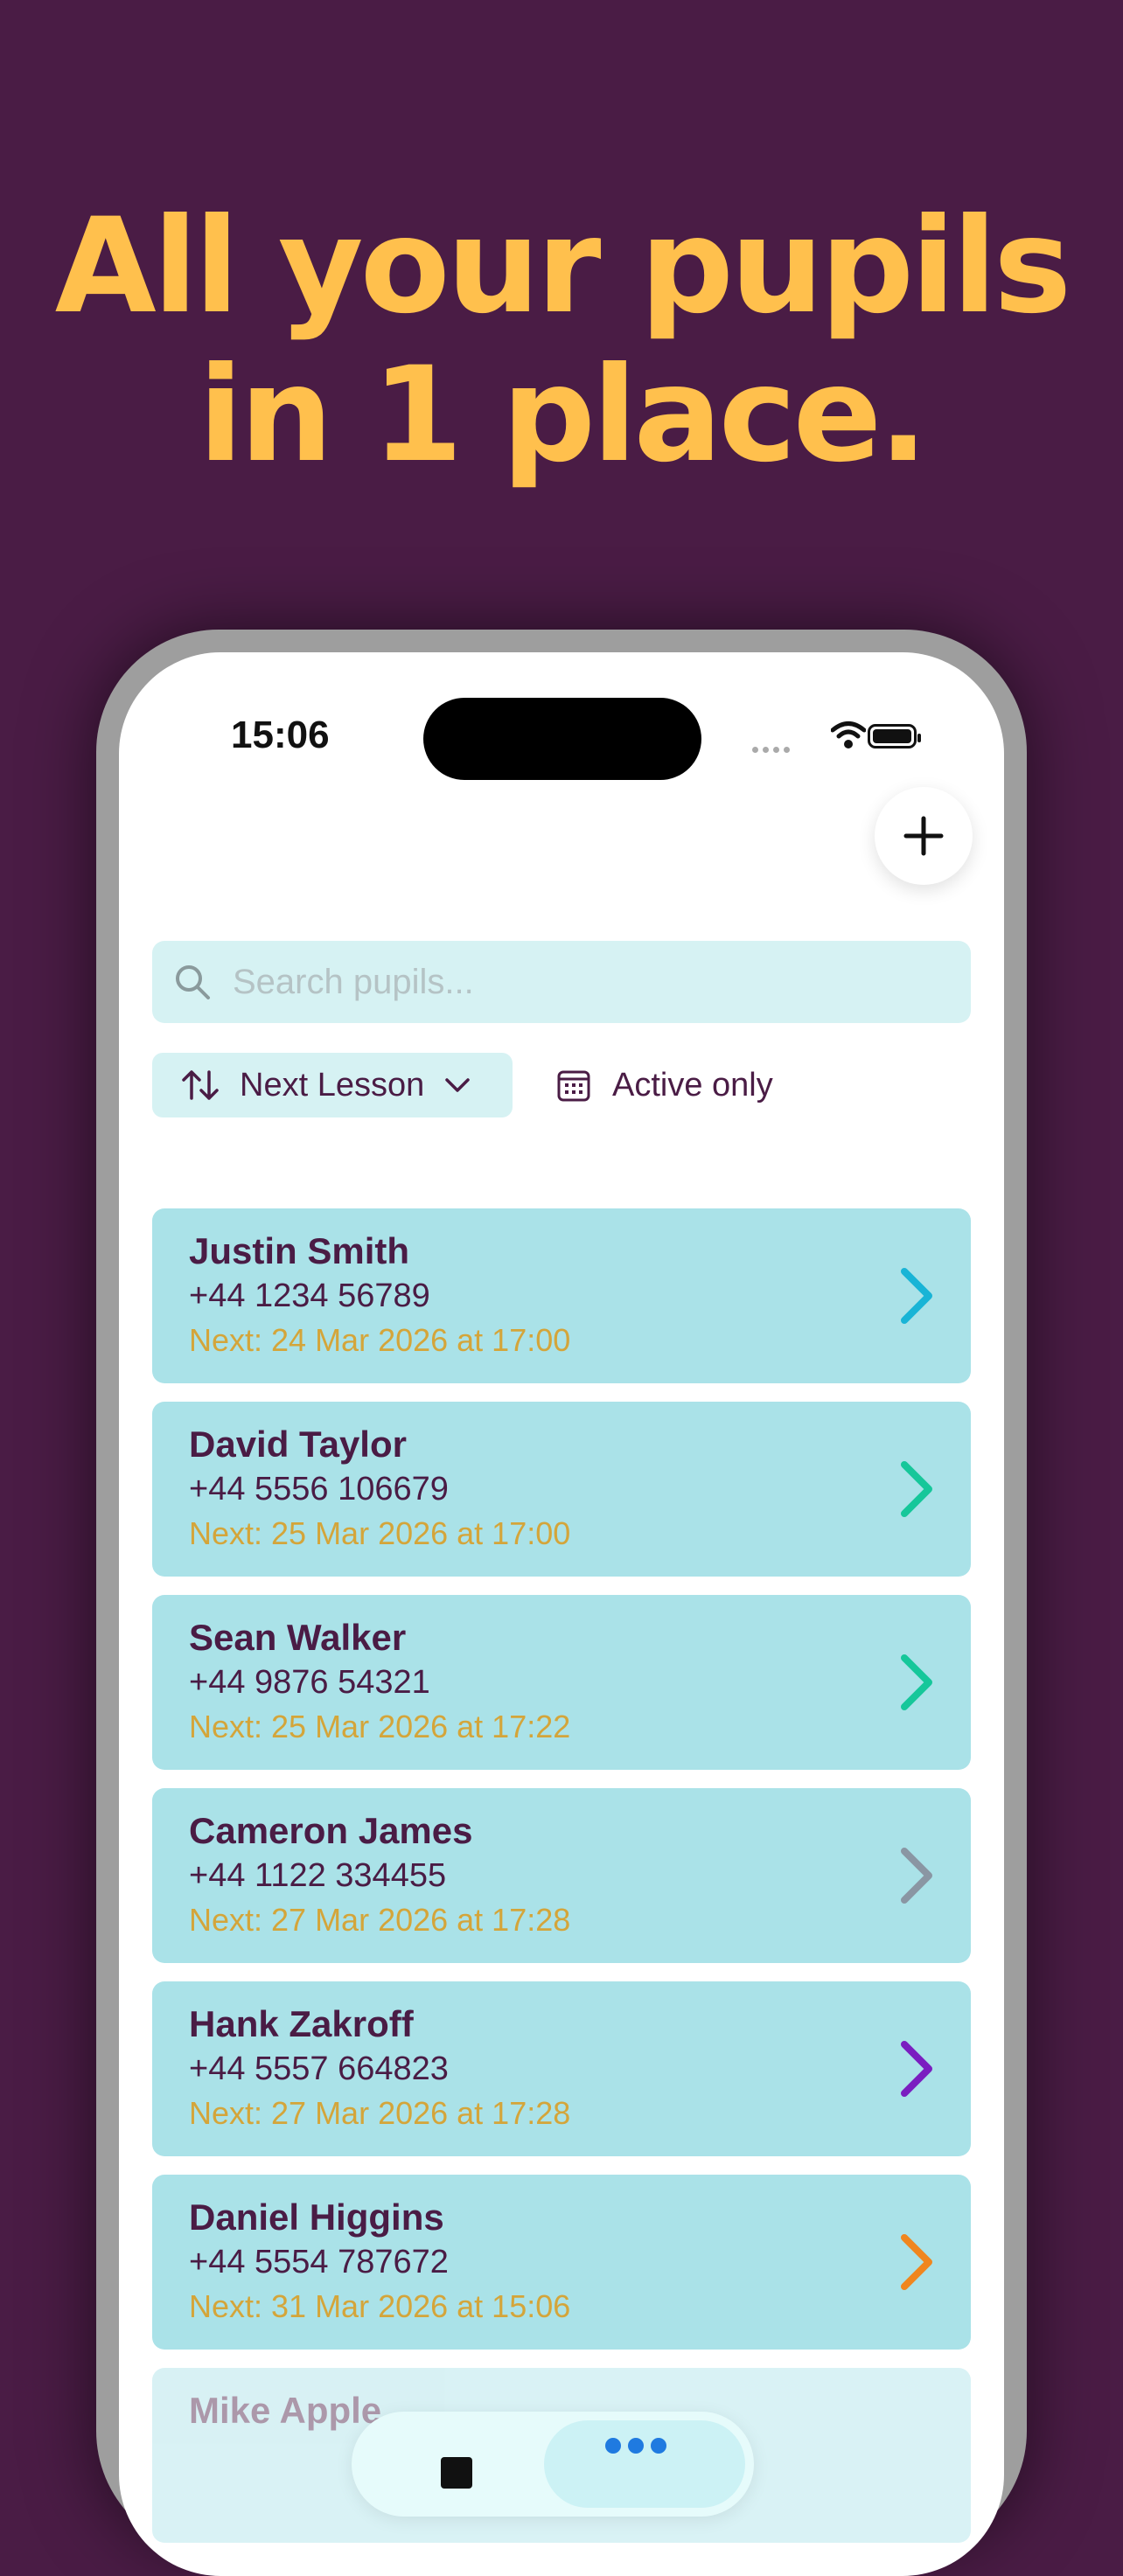  I want to click on pupil-name: Hank Zakroff, so click(301, 2023).